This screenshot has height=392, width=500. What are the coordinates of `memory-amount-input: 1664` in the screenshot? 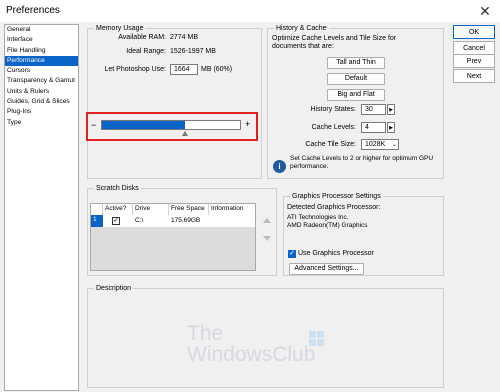 It's located at (184, 69).